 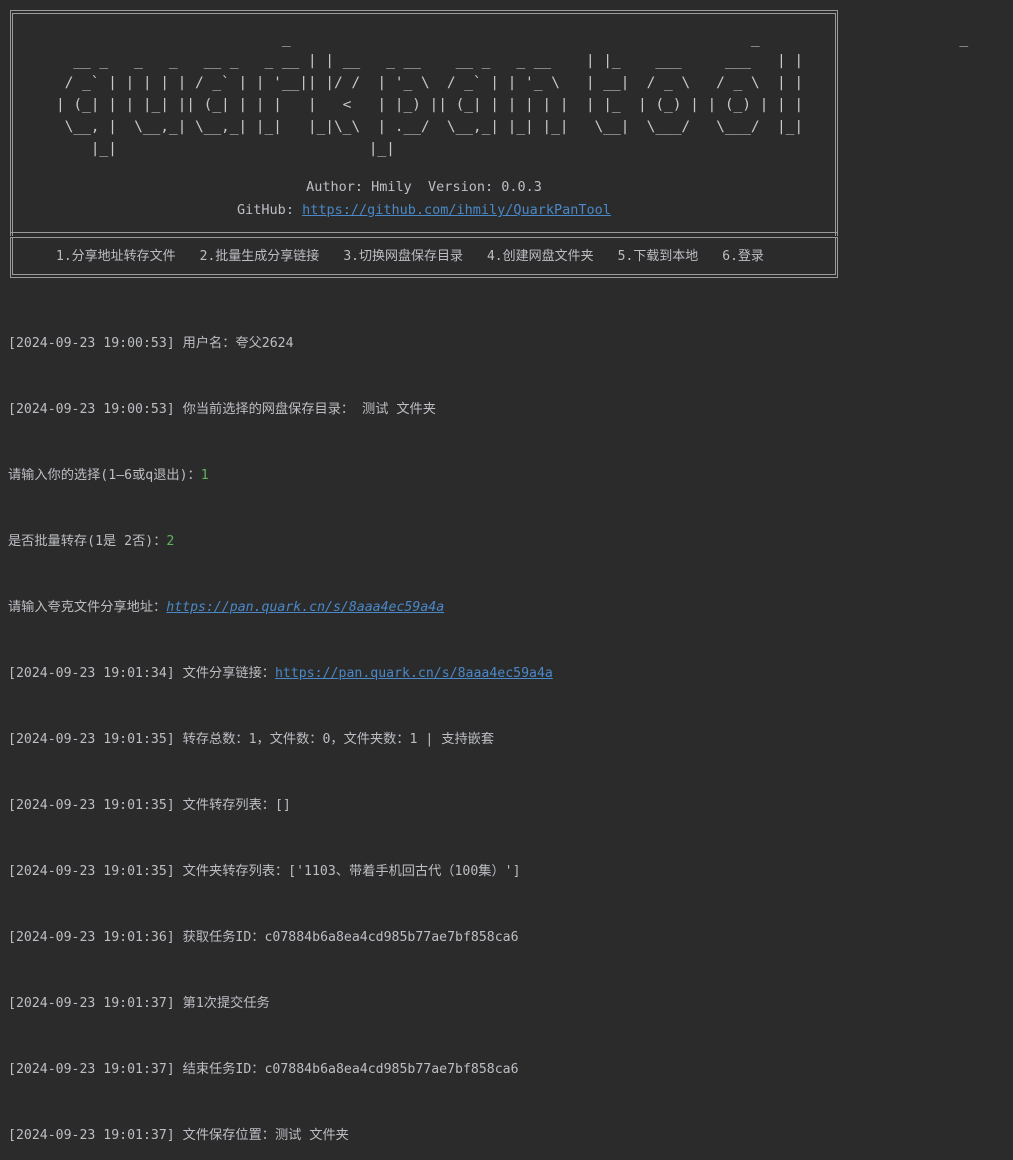 What do you see at coordinates (403, 256) in the screenshot?
I see `menu-item-switch-dir: 3.切换网盘保存目录` at bounding box center [403, 256].